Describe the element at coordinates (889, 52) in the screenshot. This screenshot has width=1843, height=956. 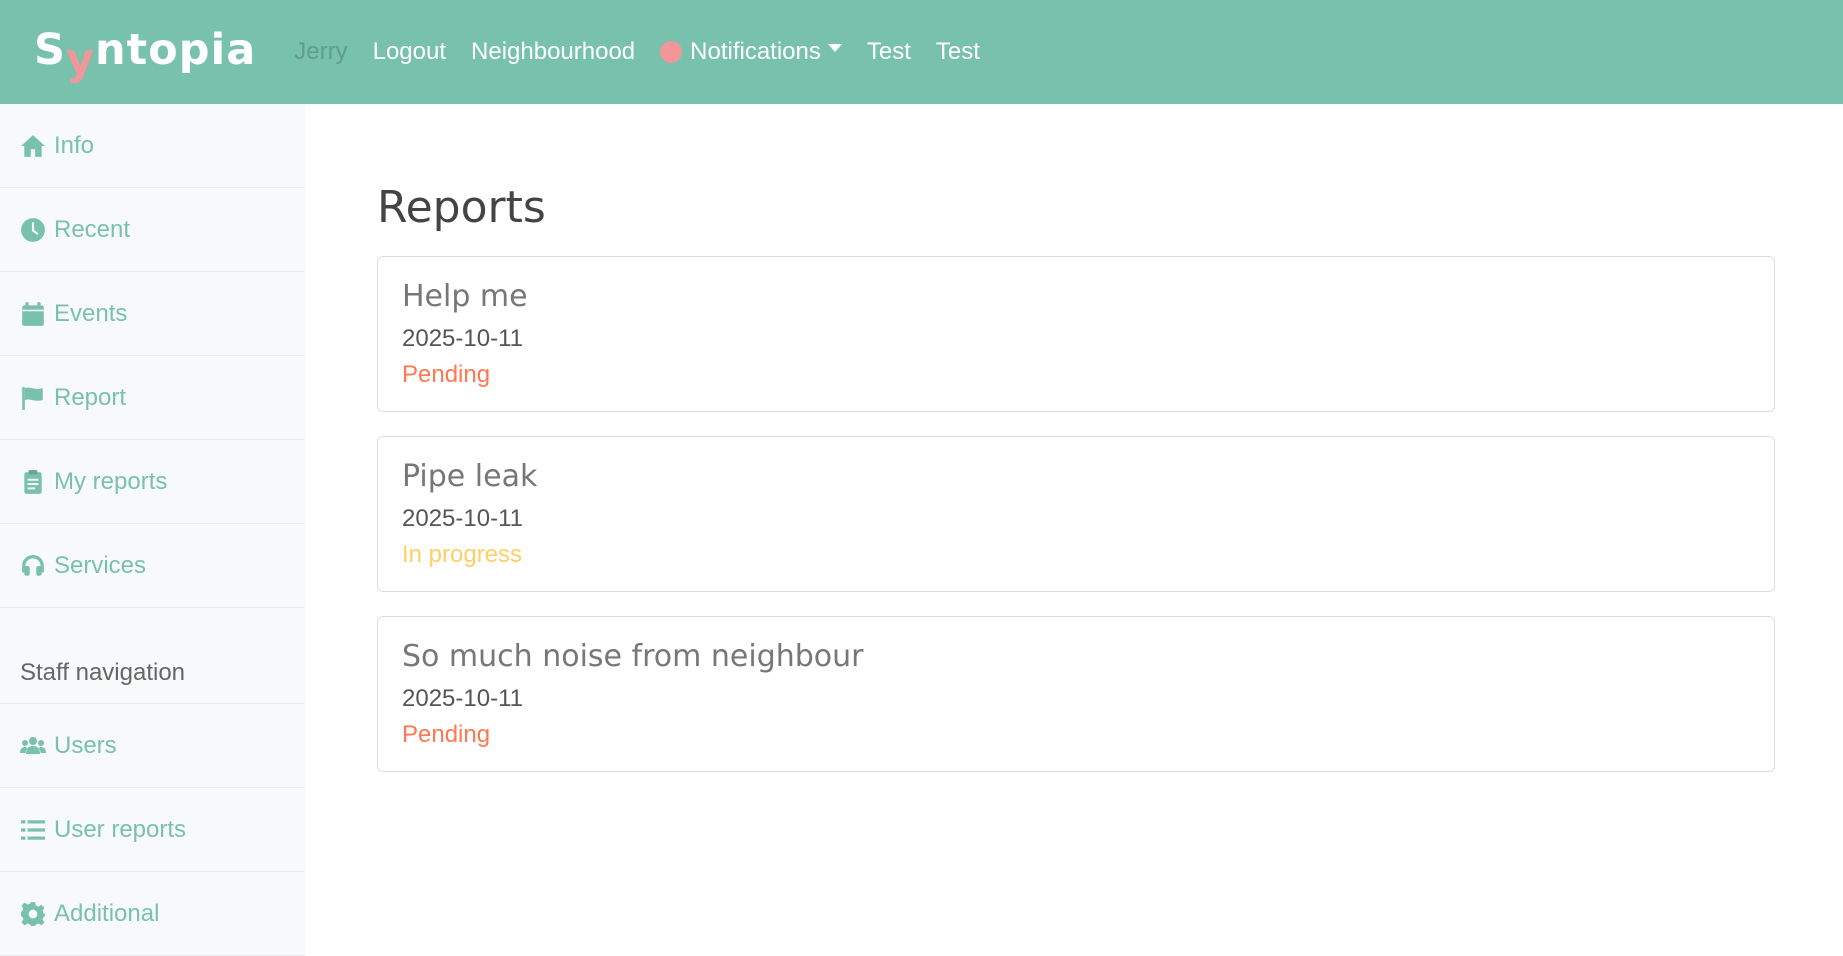
I see `nav-test-link-1: Test` at that location.